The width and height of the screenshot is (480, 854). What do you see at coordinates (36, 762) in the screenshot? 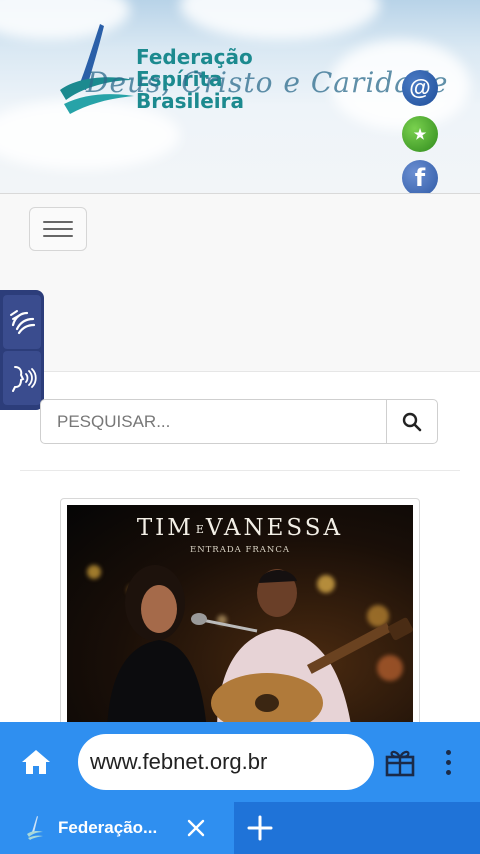
I see `home-icon` at bounding box center [36, 762].